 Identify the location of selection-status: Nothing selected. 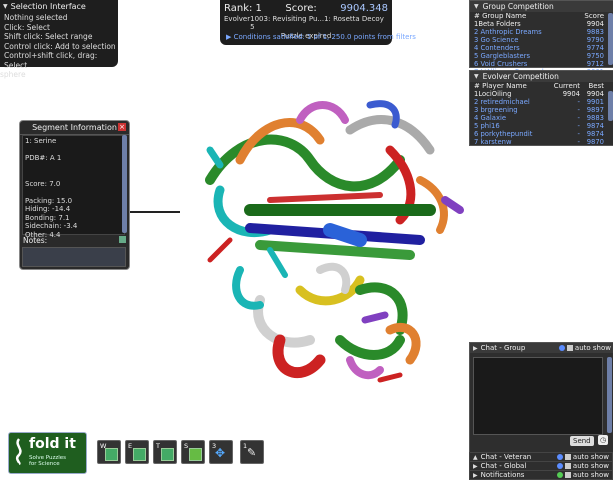
(36, 17).